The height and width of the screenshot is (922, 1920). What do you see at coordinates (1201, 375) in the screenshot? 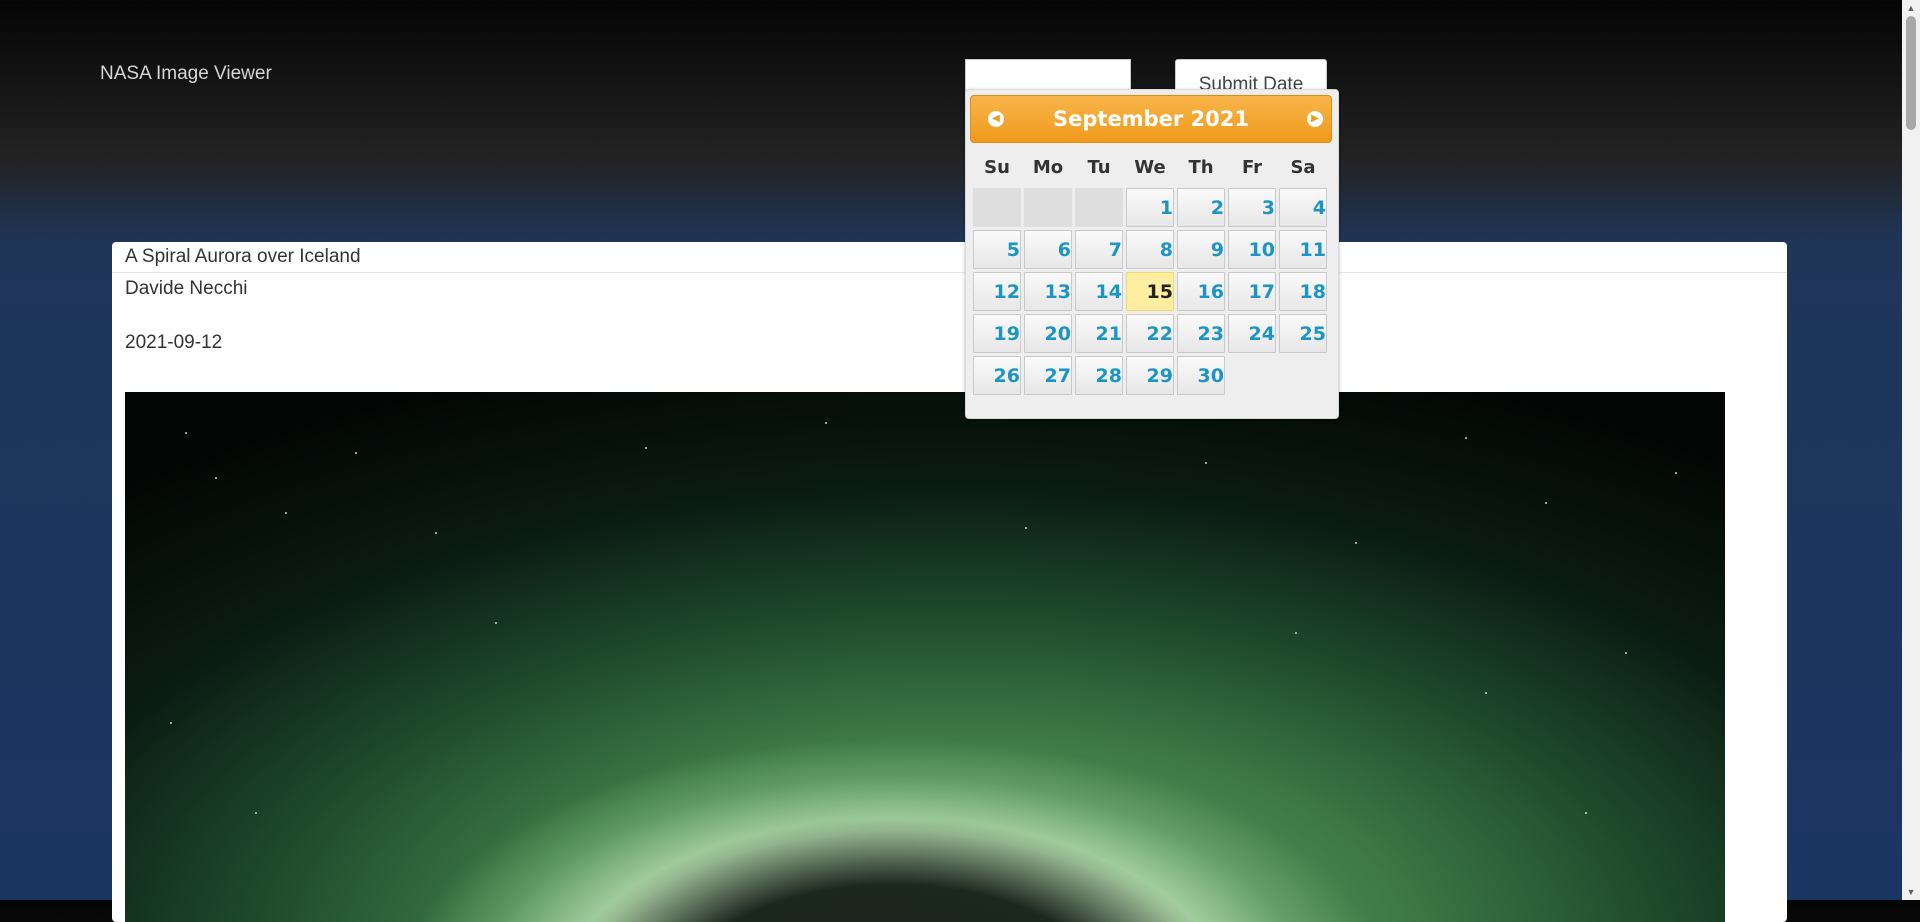
I see `calendar-day: 30` at bounding box center [1201, 375].